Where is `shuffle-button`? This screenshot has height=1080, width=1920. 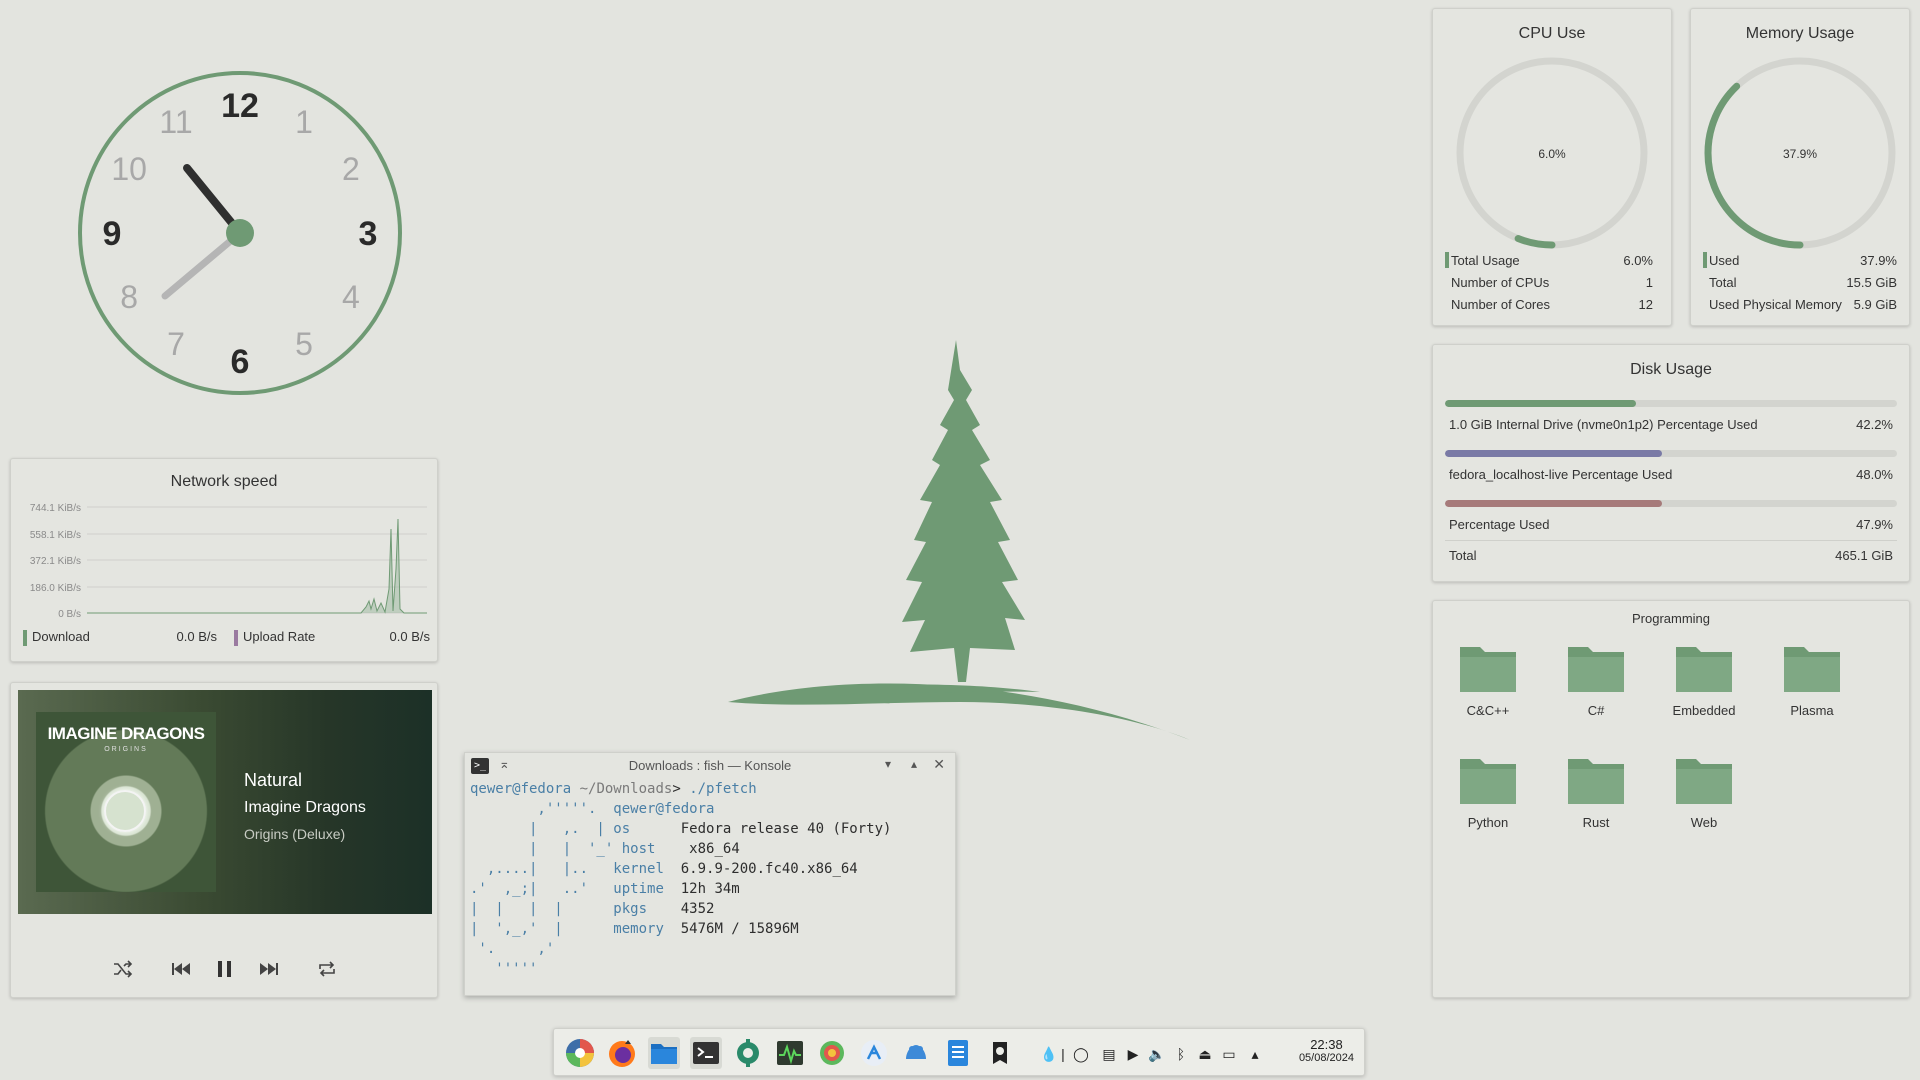
shuffle-button is located at coordinates (123, 969).